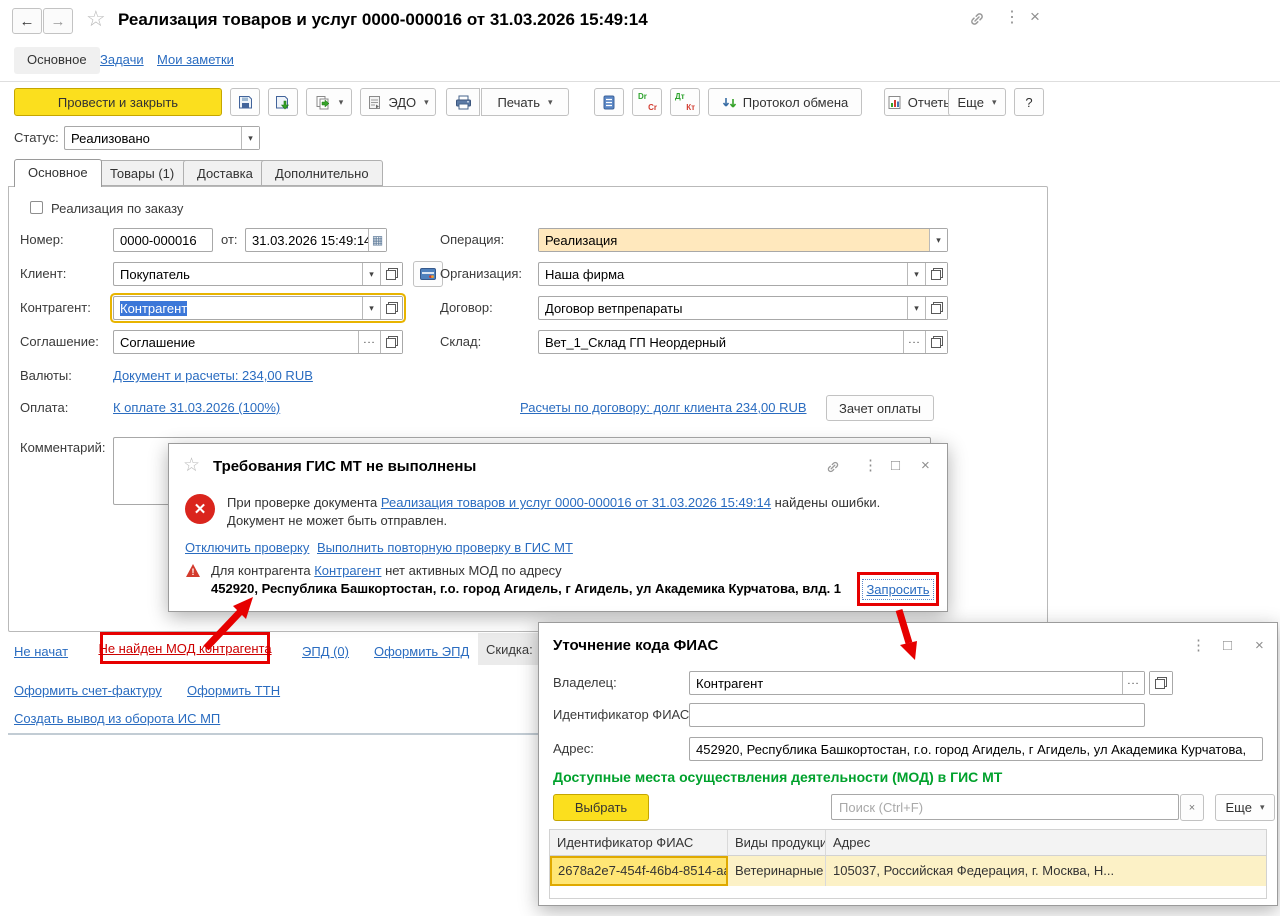 The height and width of the screenshot is (916, 1280). What do you see at coordinates (88, 690) in the screenshot?
I see `invoice-link: Оформить счет-фактуру` at bounding box center [88, 690].